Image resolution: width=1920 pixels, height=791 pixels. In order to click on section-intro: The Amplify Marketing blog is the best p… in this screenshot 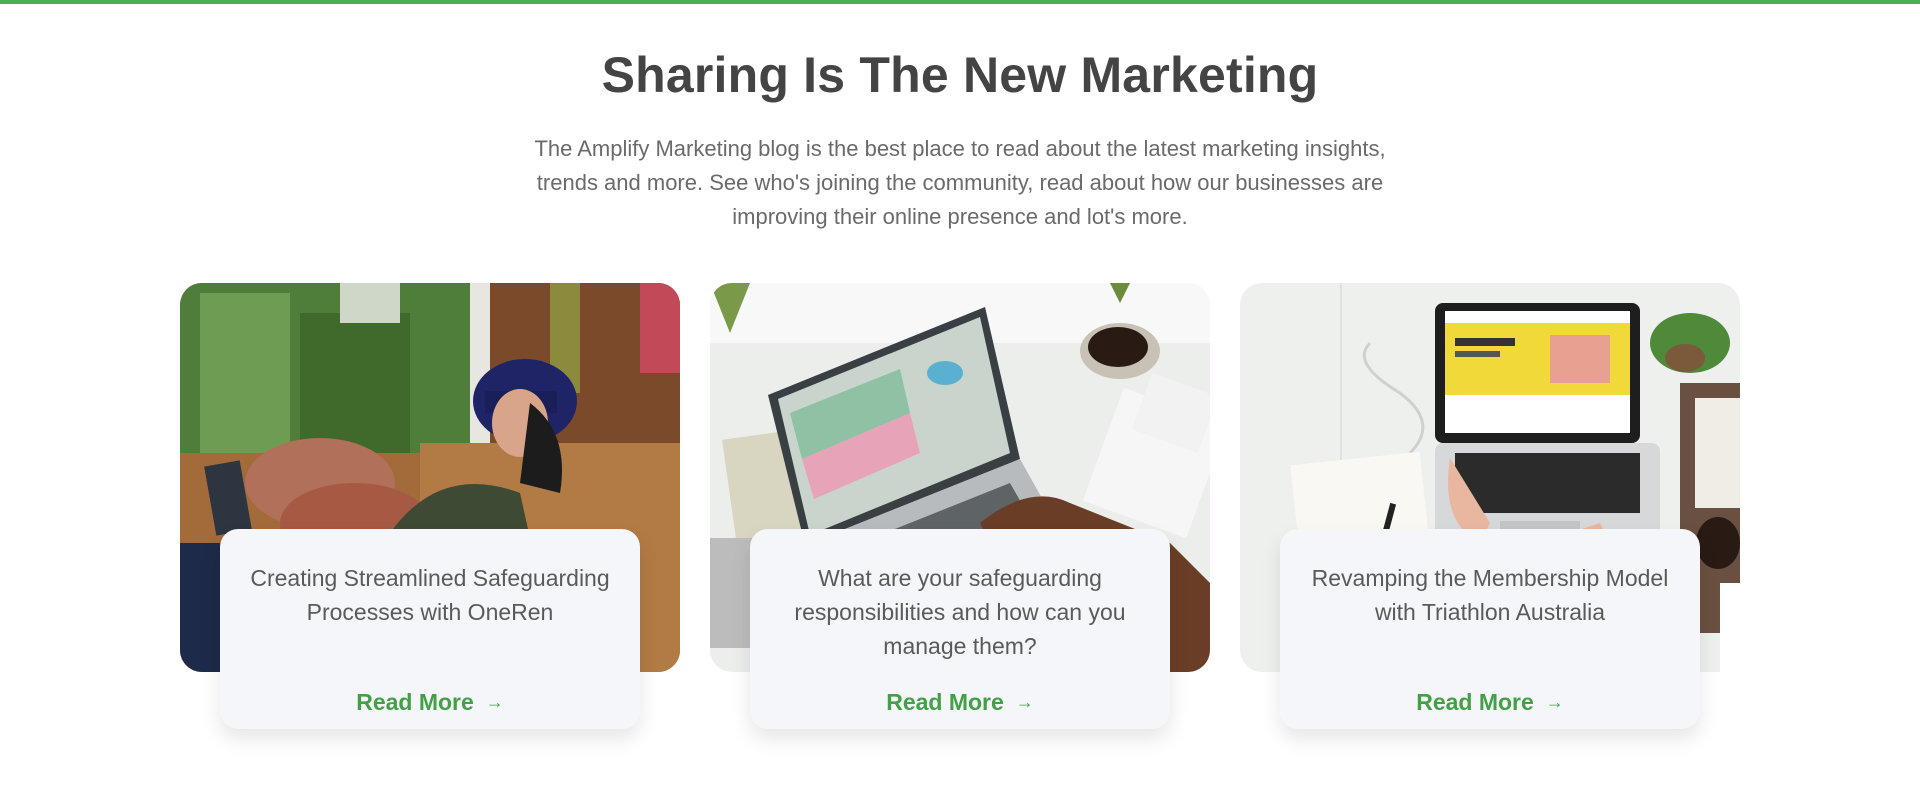, I will do `click(960, 182)`.